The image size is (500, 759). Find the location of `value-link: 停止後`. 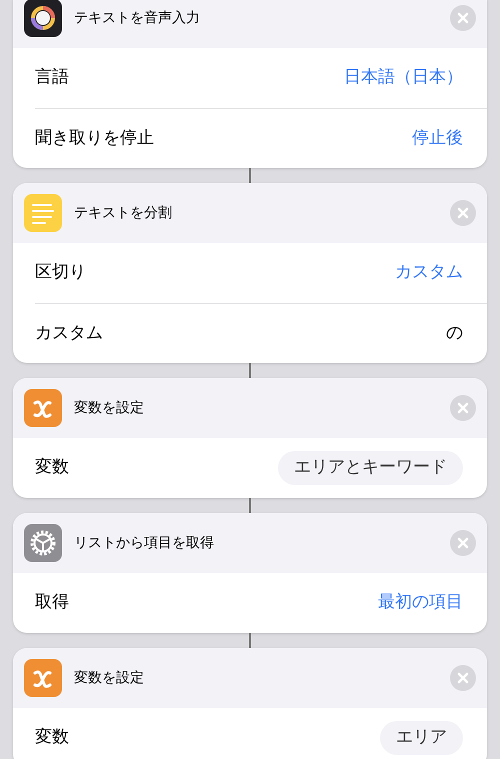

value-link: 停止後 is located at coordinates (437, 139).